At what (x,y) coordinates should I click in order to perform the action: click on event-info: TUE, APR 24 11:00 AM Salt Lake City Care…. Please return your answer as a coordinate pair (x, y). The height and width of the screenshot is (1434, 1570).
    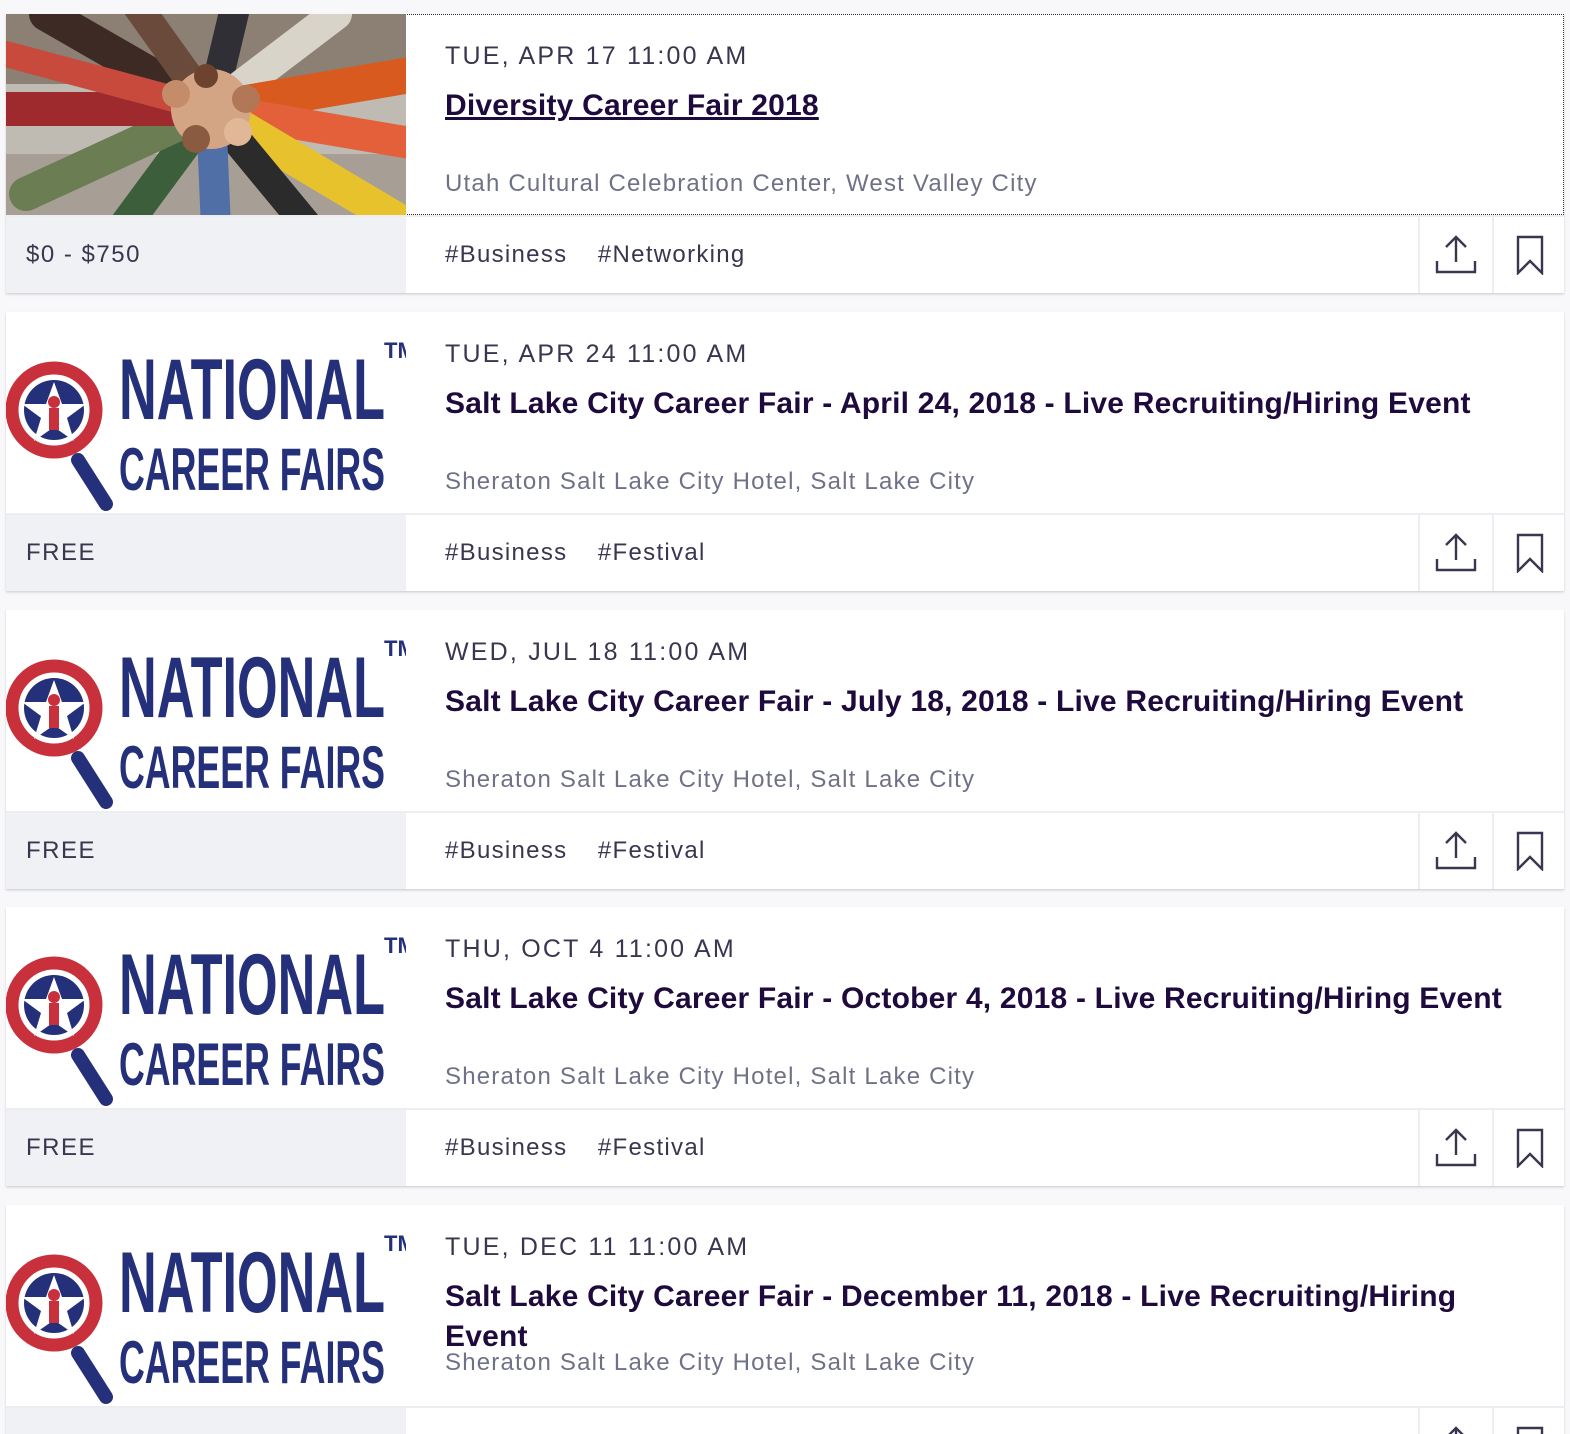
    Looking at the image, I should click on (995, 412).